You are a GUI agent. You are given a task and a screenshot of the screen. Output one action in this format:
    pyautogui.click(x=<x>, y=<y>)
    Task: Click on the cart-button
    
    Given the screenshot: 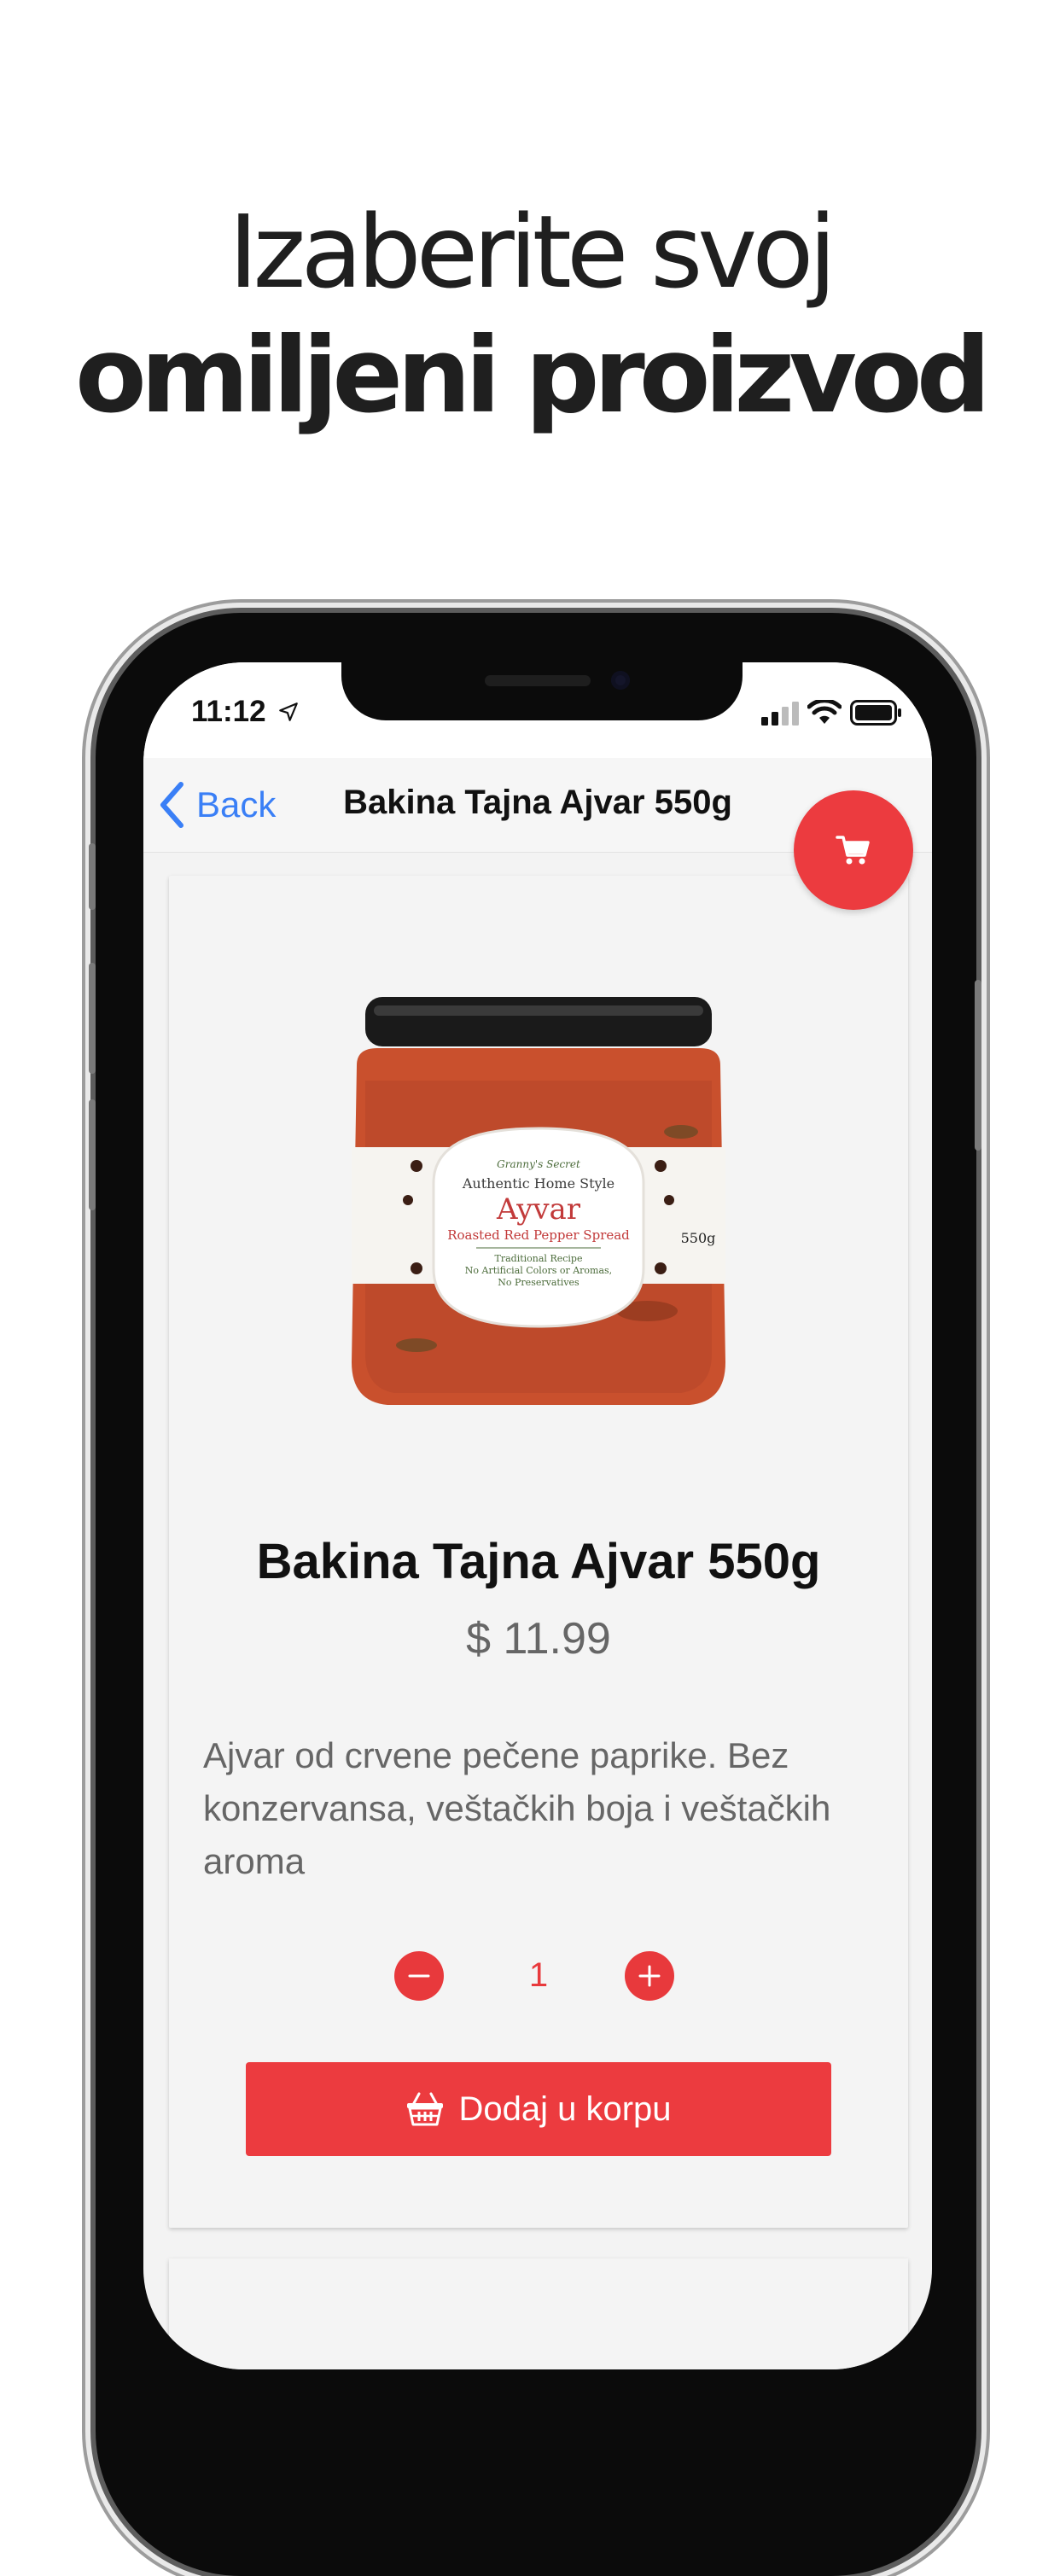 What is the action you would take?
    pyautogui.click(x=854, y=850)
    